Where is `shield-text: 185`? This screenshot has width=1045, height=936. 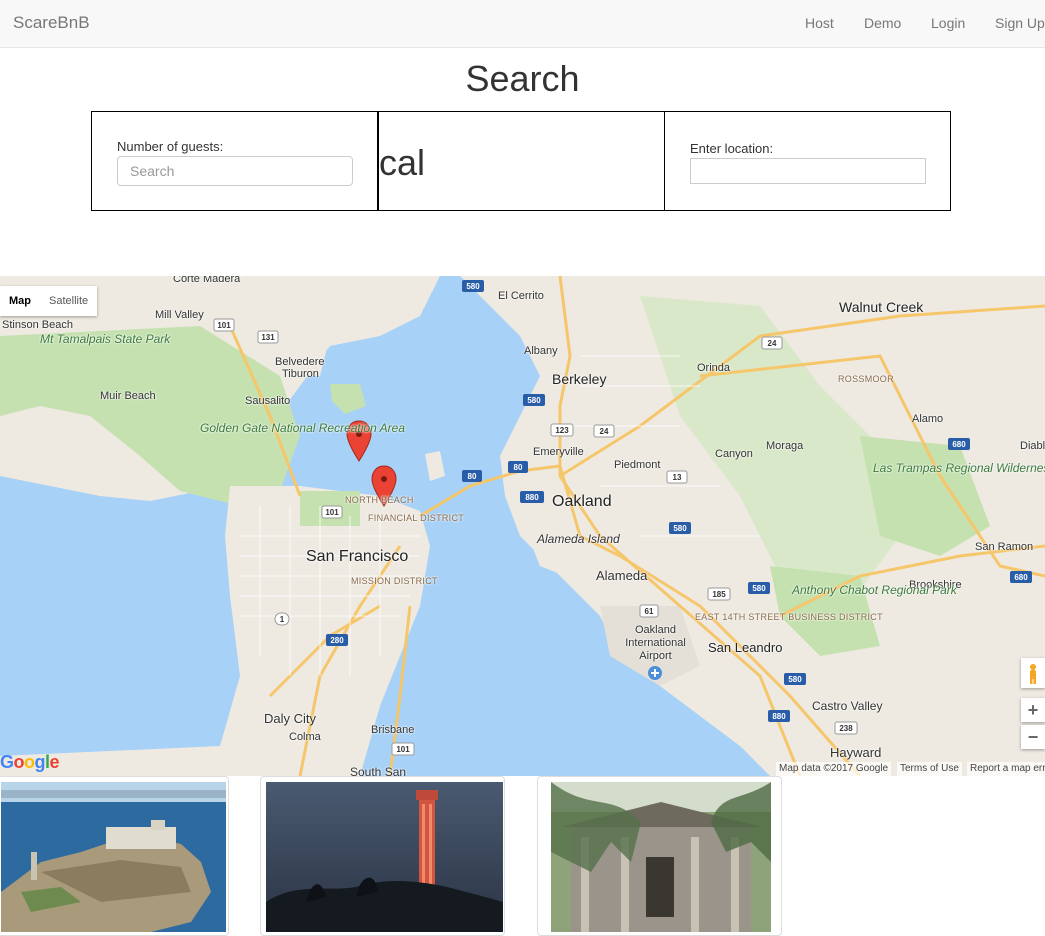
shield-text: 185 is located at coordinates (719, 594).